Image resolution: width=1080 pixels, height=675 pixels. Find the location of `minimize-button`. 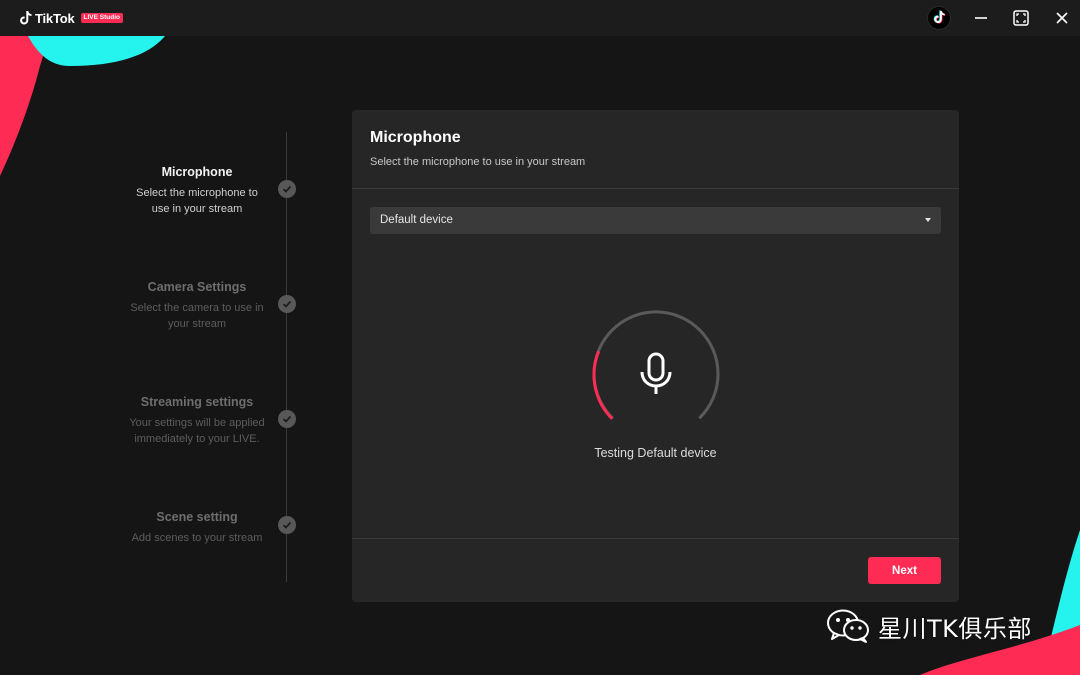

minimize-button is located at coordinates (981, 18).